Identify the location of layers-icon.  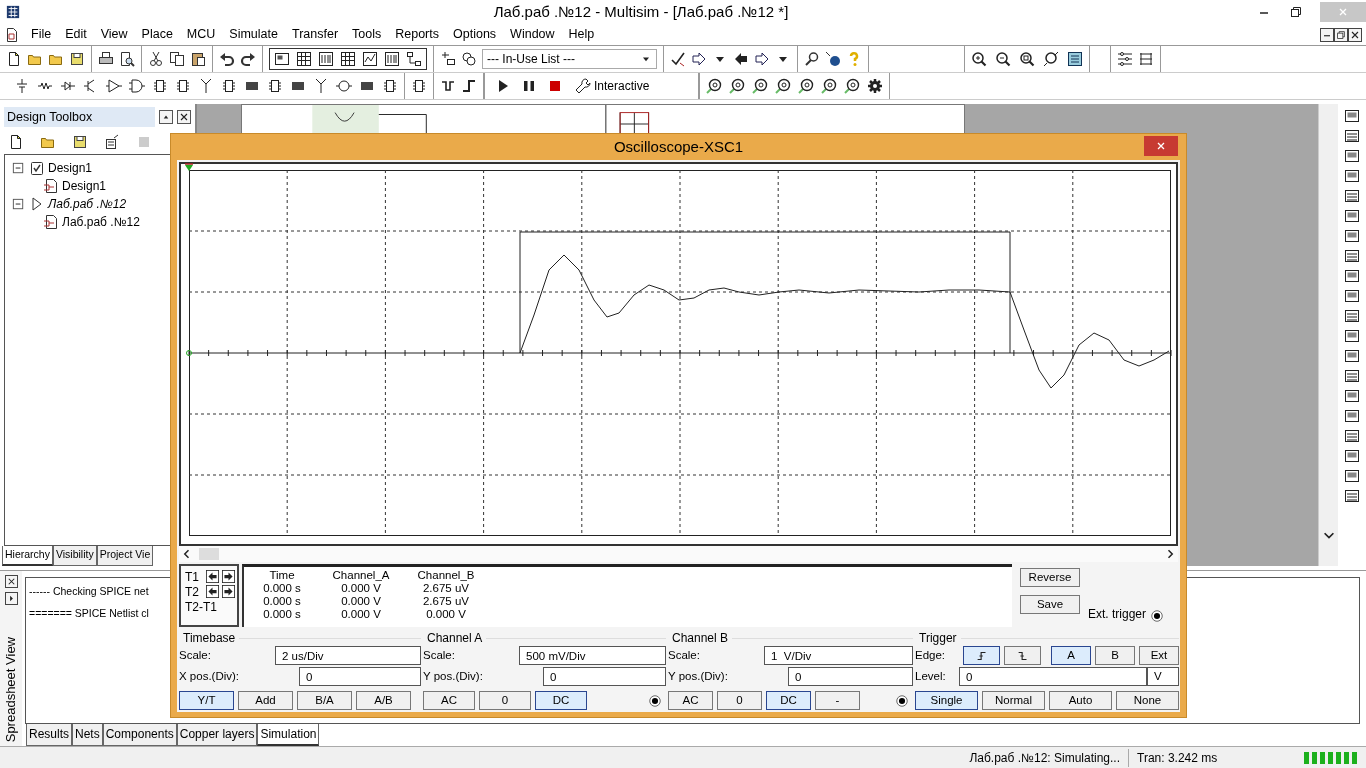
(1125, 59).